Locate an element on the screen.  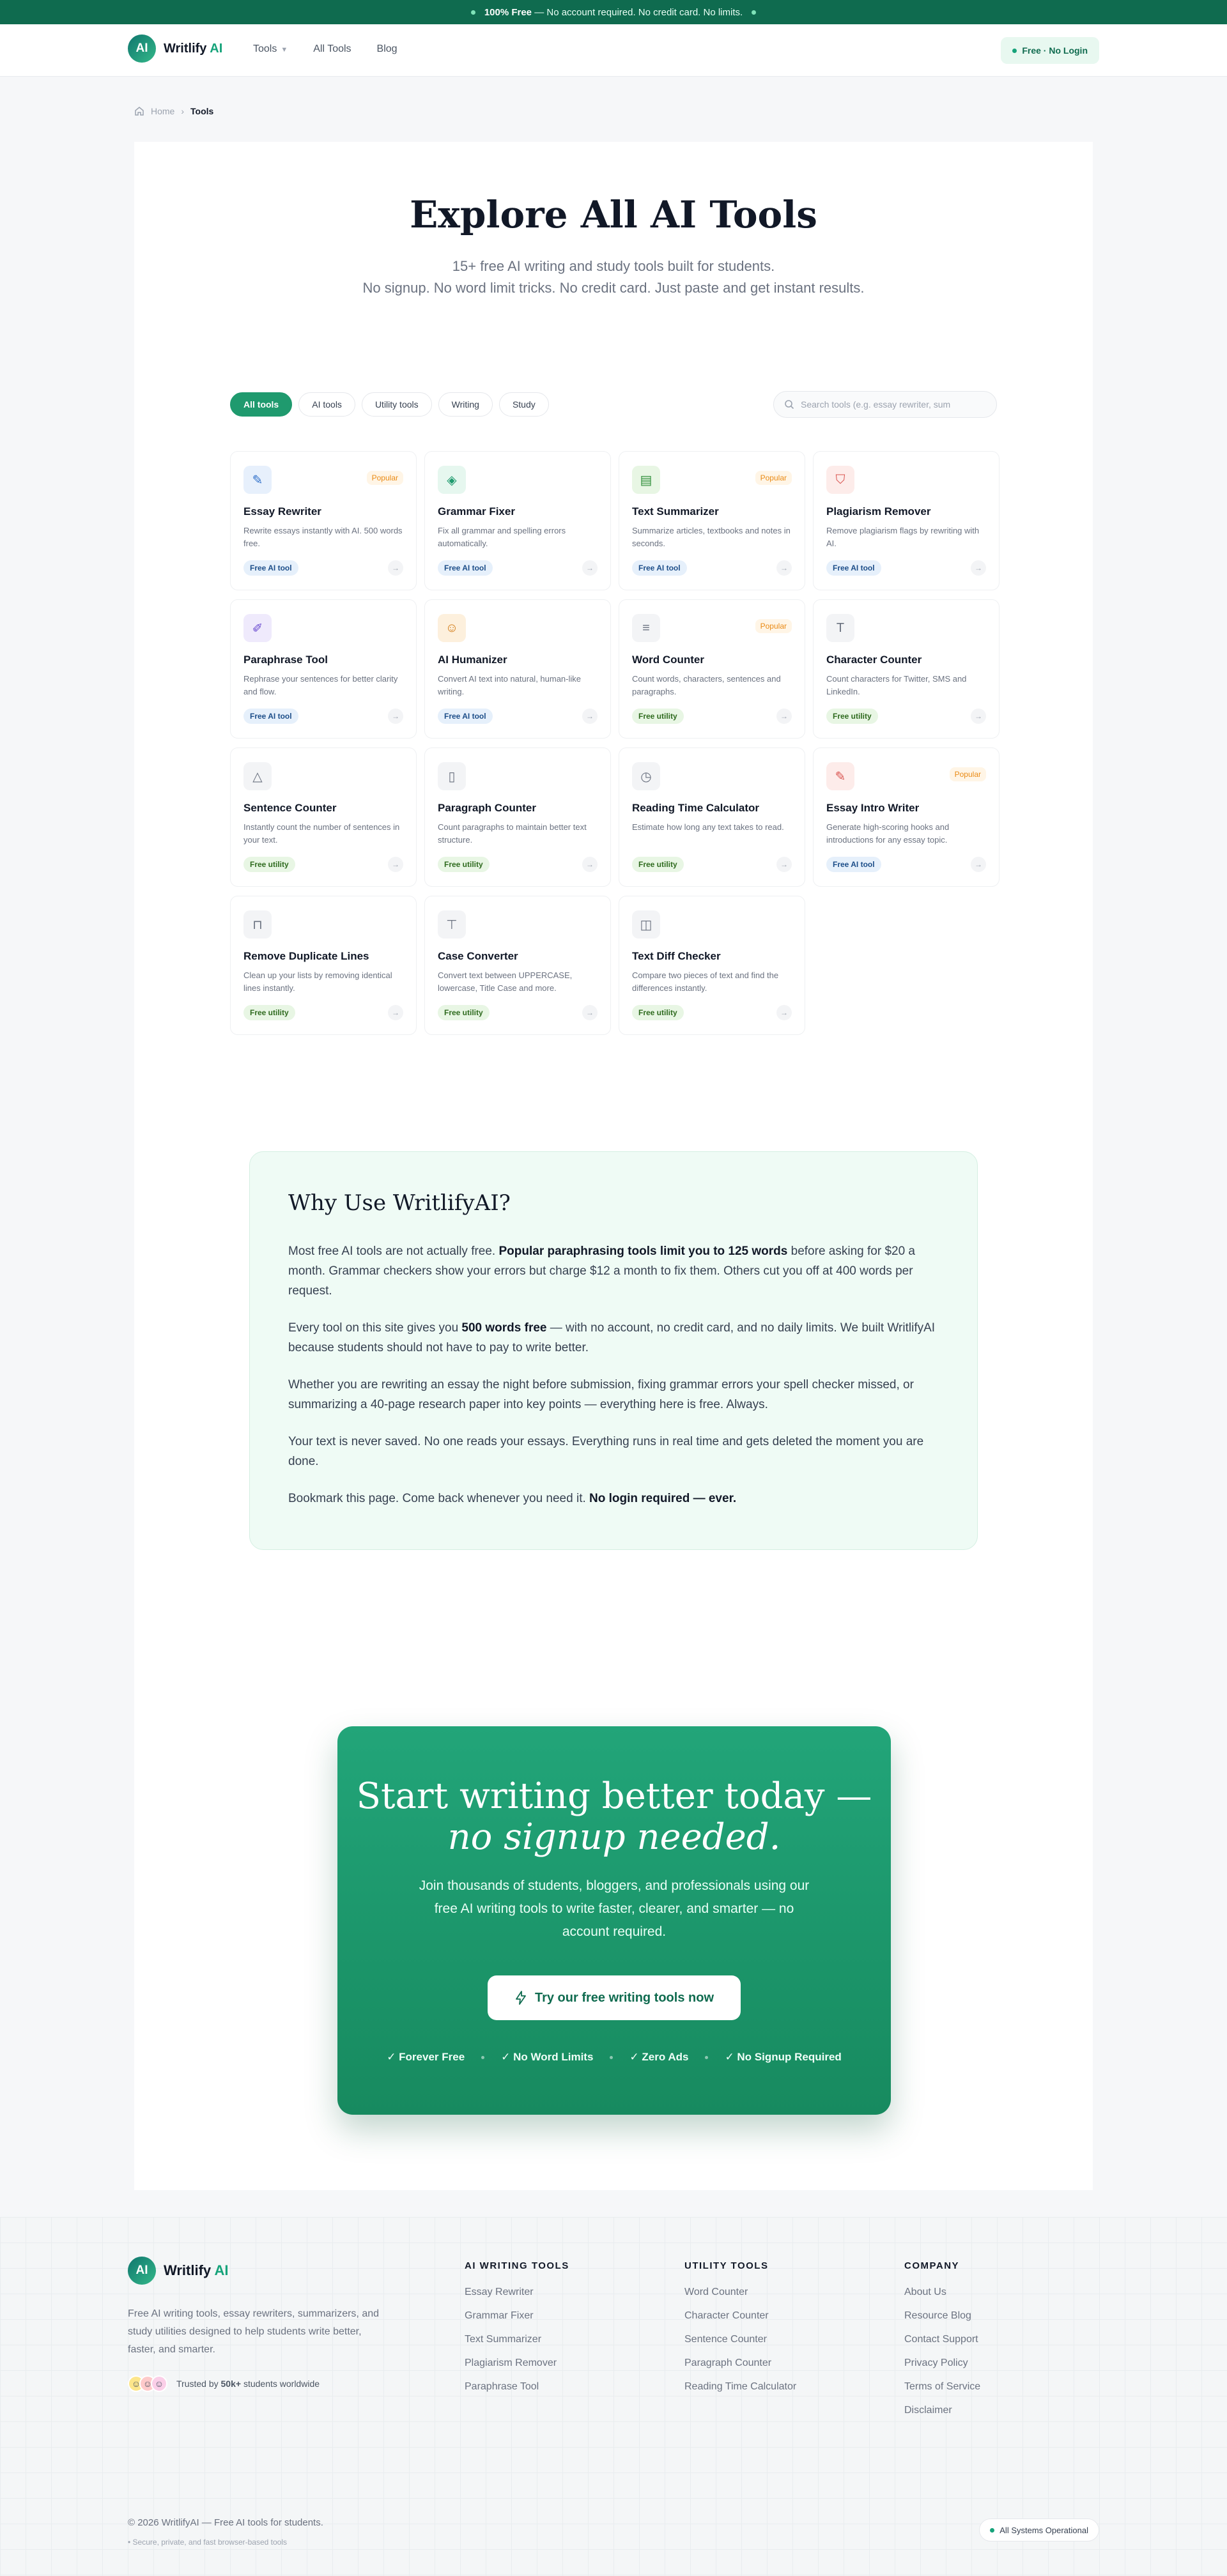
footer-link: Sentence Counter is located at coordinates (740, 2339).